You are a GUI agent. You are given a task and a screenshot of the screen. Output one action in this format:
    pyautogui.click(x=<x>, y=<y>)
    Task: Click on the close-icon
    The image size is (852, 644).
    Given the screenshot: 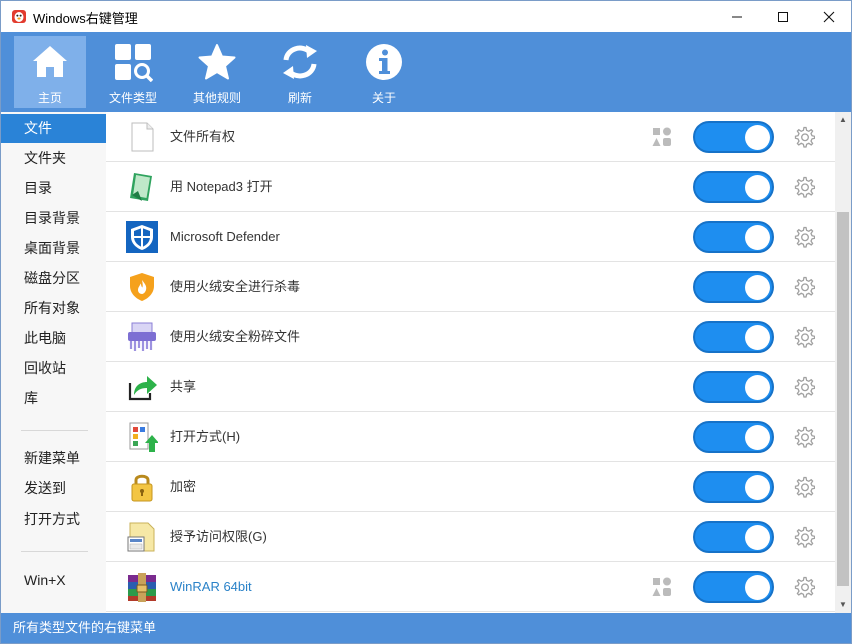 What is the action you would take?
    pyautogui.click(x=829, y=16)
    